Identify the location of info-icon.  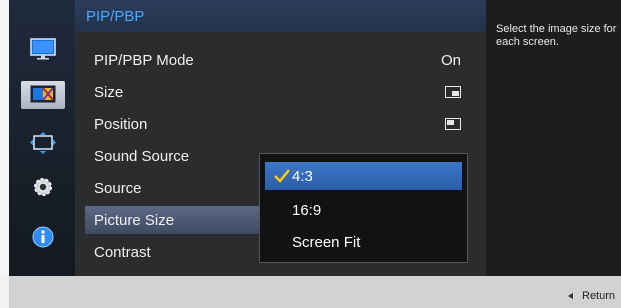
(43, 237).